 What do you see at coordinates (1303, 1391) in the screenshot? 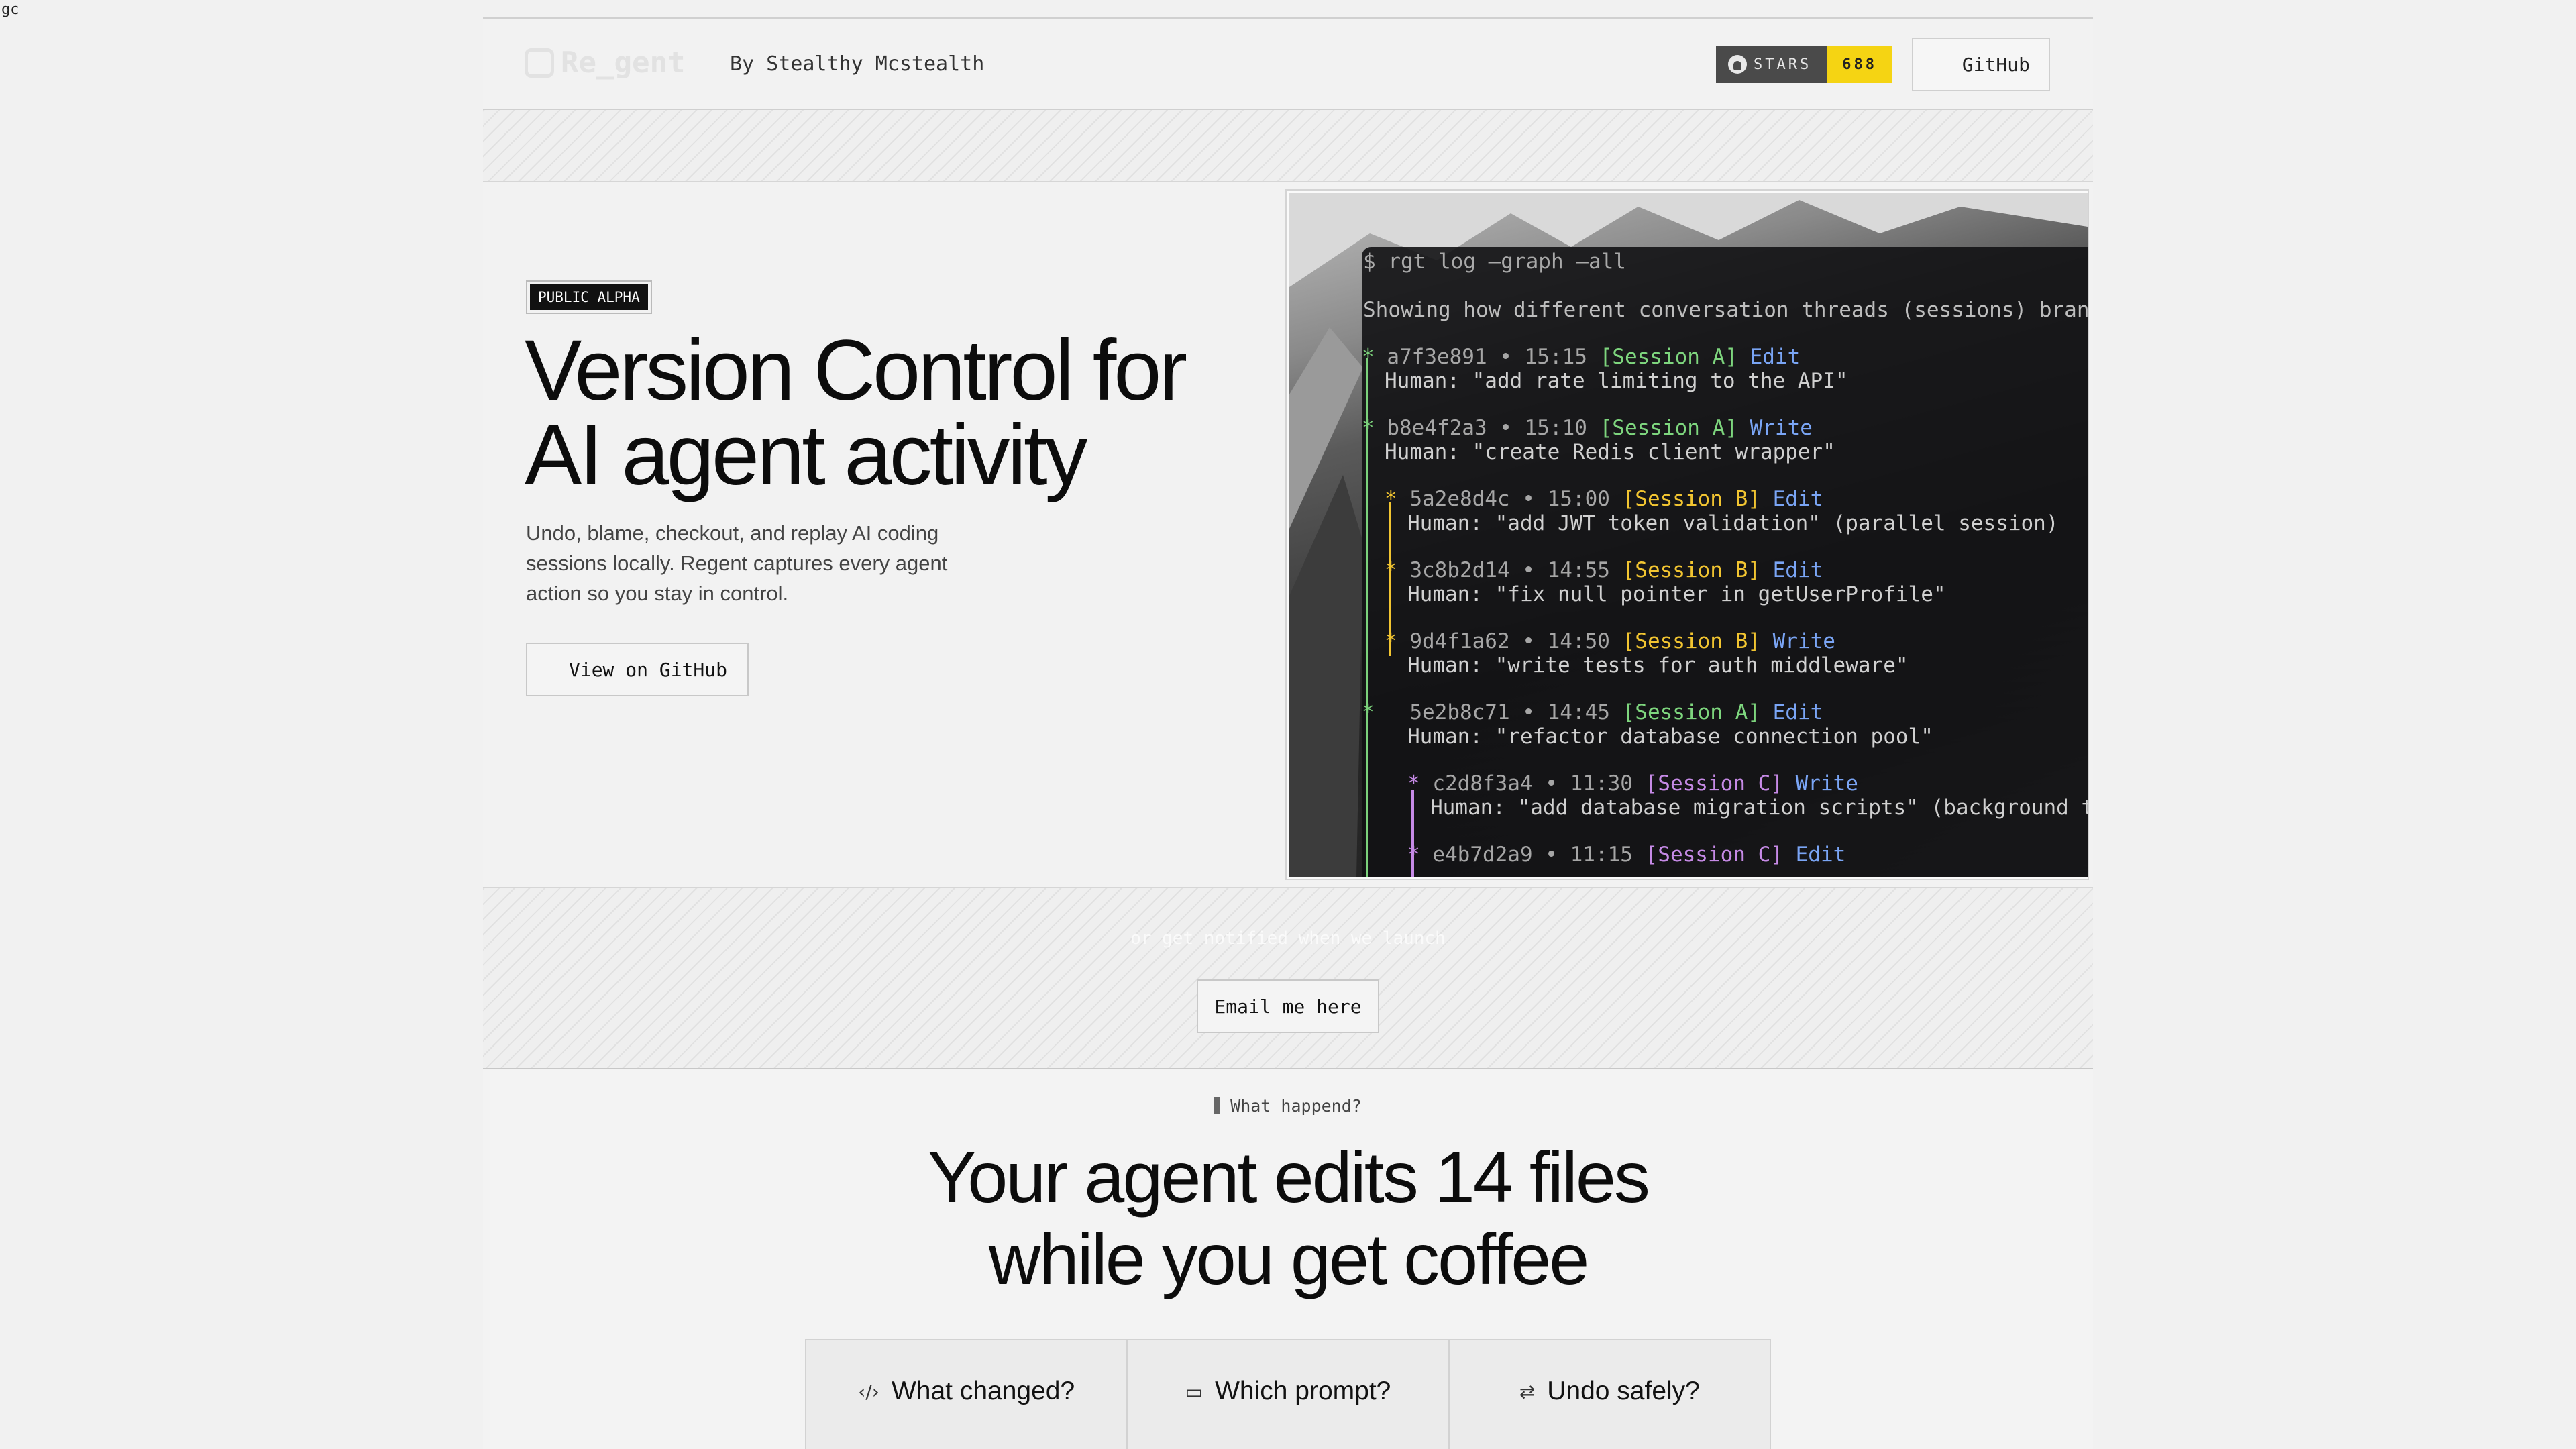
I see `tab-label: Which prompt?` at bounding box center [1303, 1391].